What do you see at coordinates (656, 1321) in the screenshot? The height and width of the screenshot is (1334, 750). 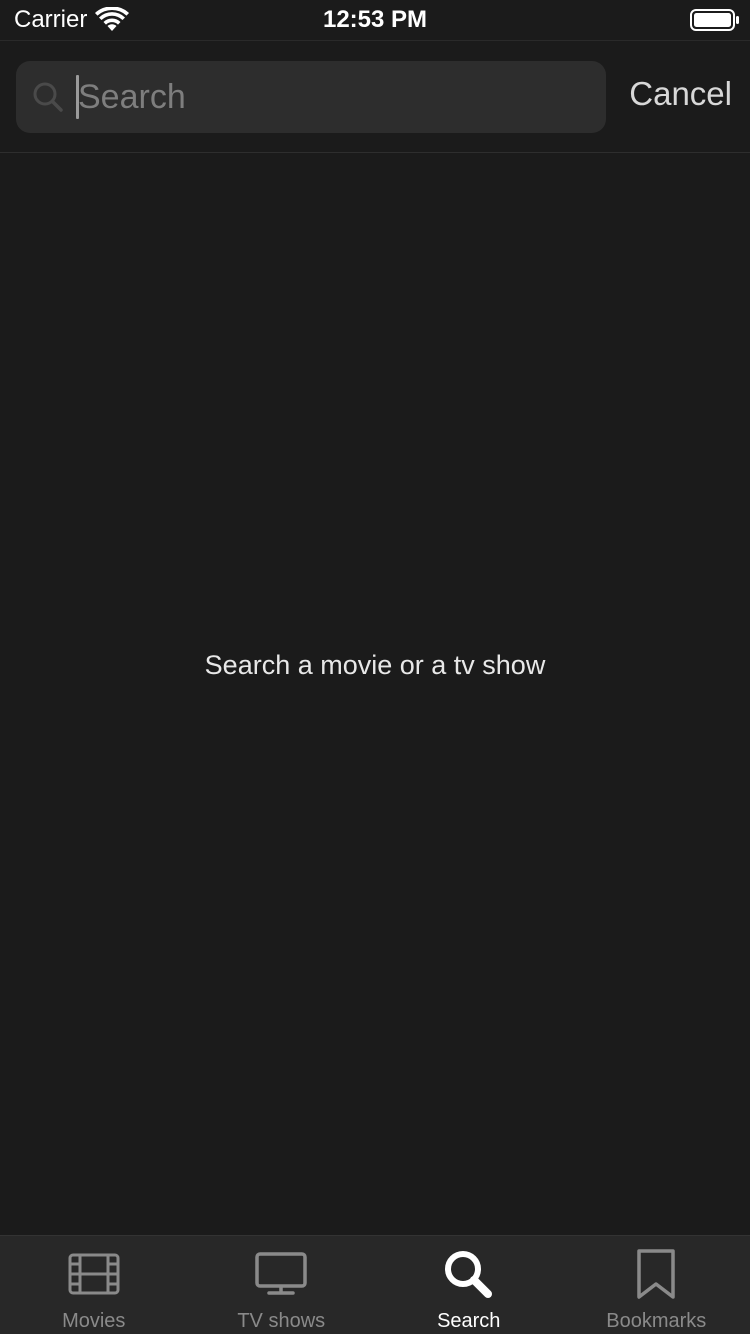 I see `tab-label-bookmarks: Bookmarks` at bounding box center [656, 1321].